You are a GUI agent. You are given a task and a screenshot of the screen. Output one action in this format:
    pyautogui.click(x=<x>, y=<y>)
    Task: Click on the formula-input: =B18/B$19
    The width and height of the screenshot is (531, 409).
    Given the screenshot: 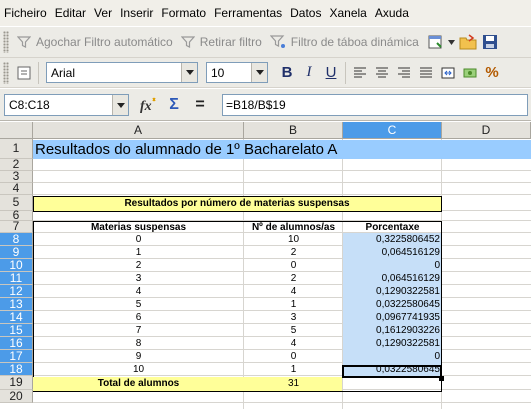 What is the action you would take?
    pyautogui.click(x=375, y=105)
    